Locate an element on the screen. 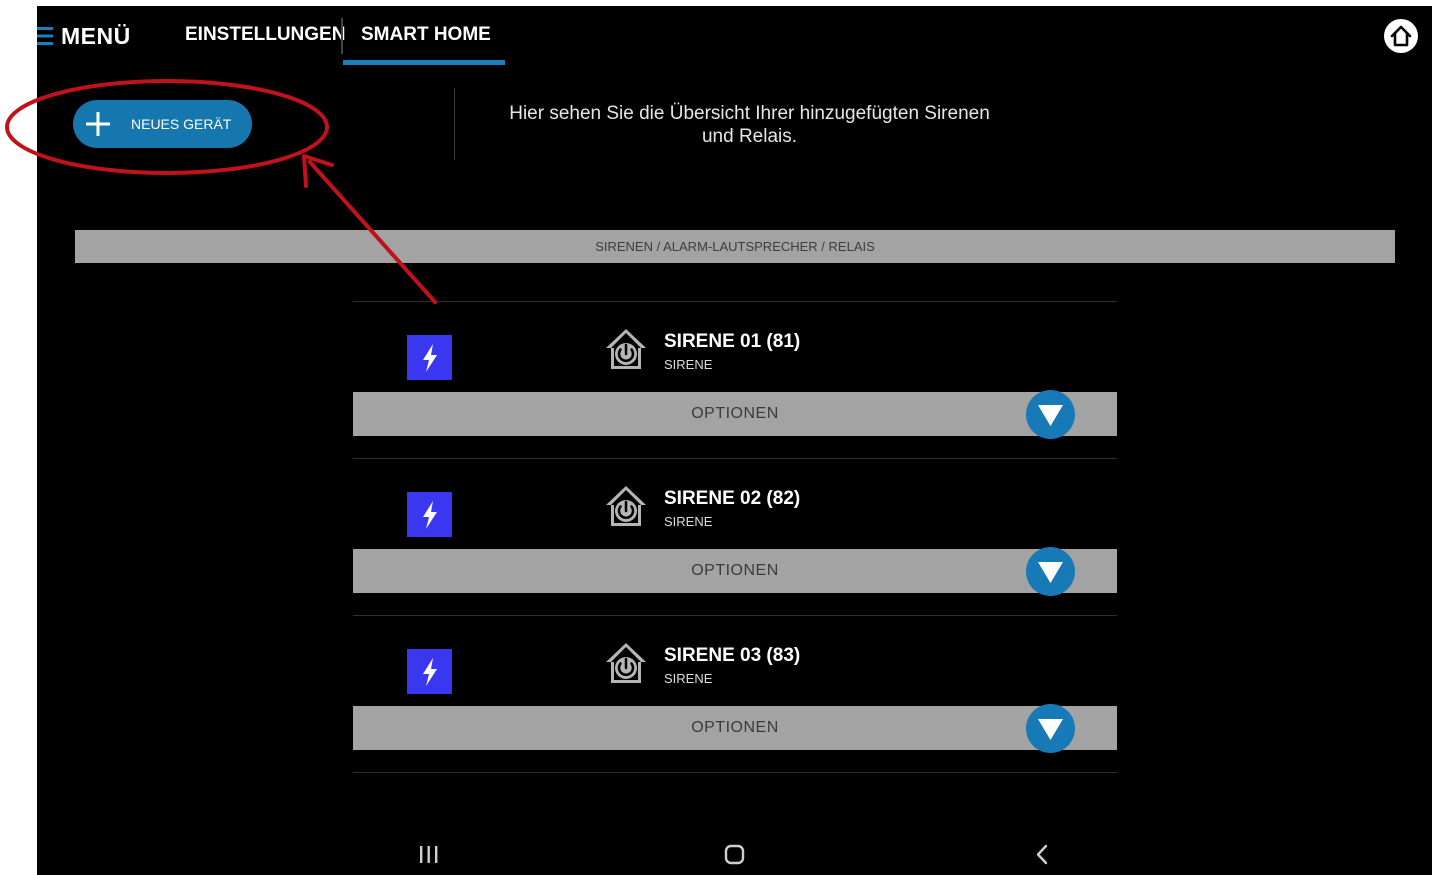  new-device-label: NEUES GERÄT is located at coordinates (181, 124).